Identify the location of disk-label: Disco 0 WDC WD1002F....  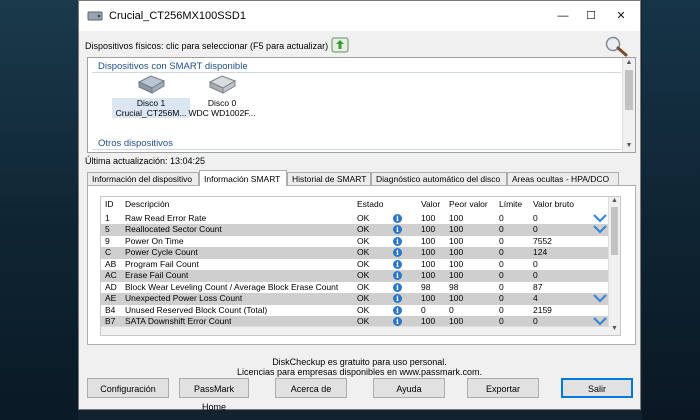
(222, 108).